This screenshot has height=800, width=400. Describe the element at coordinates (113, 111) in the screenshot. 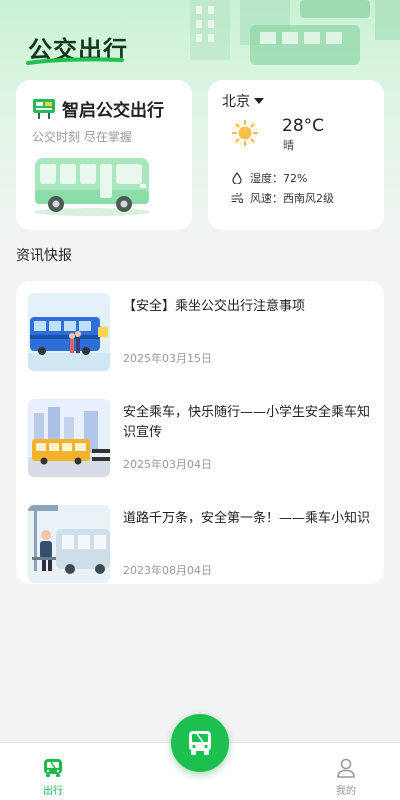

I see `brand-name: 智启公交出行` at that location.